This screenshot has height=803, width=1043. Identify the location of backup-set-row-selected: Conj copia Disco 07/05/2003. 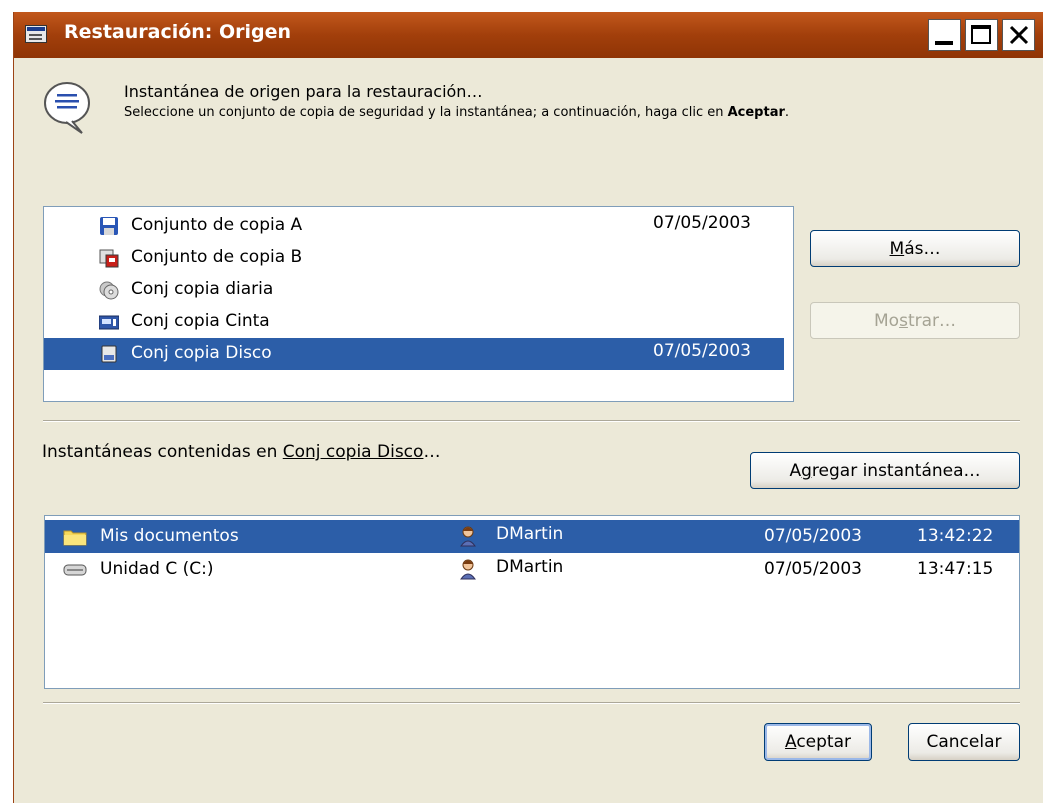
(414, 354).